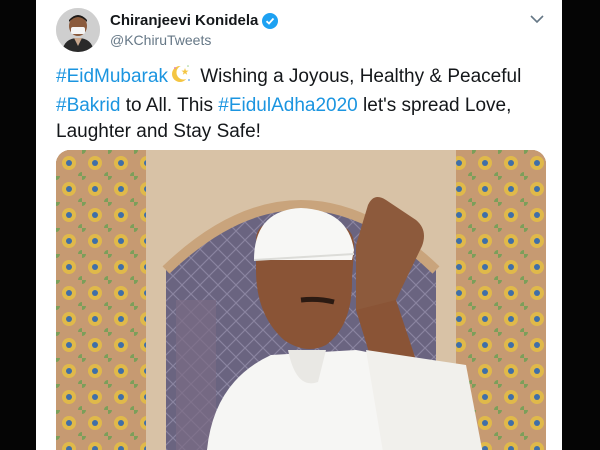  What do you see at coordinates (581, 225) in the screenshot?
I see `right-letterbox-bar` at bounding box center [581, 225].